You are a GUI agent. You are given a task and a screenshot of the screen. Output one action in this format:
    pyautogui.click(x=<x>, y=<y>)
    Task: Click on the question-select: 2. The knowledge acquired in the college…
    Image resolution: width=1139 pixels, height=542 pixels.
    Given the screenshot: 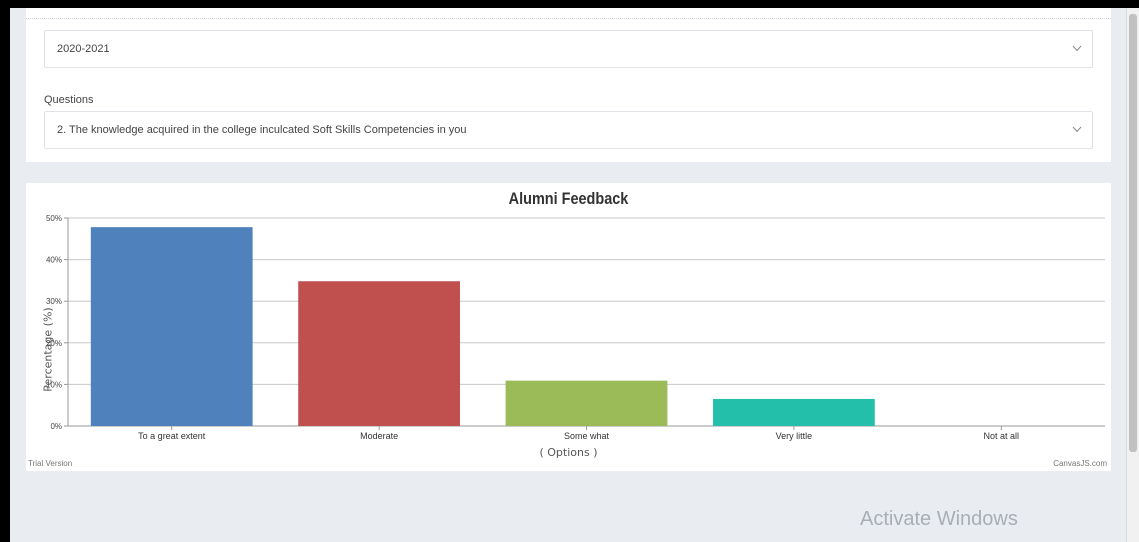 What is the action you would take?
    pyautogui.click(x=568, y=130)
    